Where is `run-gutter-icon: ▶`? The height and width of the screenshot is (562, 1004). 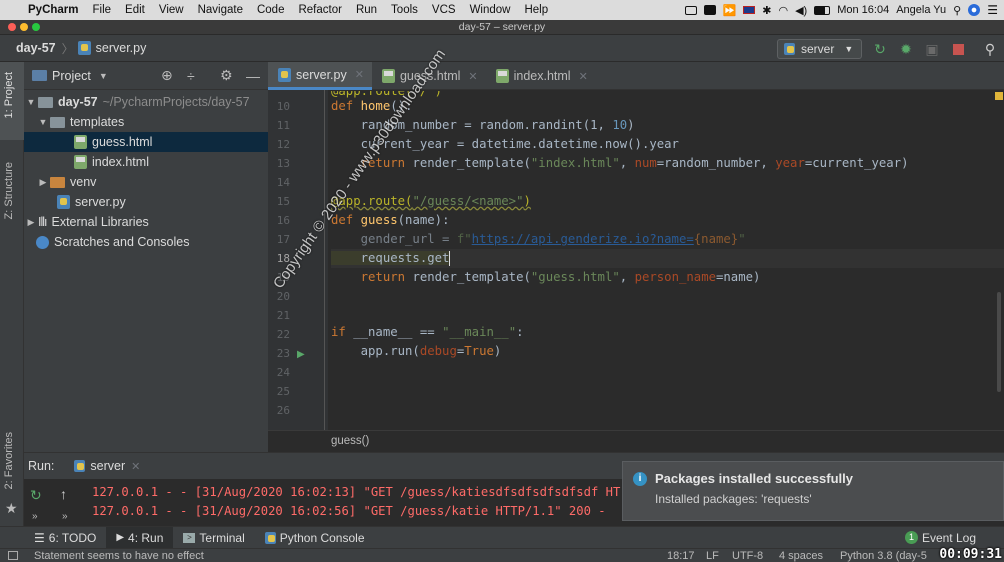
run-gutter-icon: ▶ is located at coordinates (301, 354).